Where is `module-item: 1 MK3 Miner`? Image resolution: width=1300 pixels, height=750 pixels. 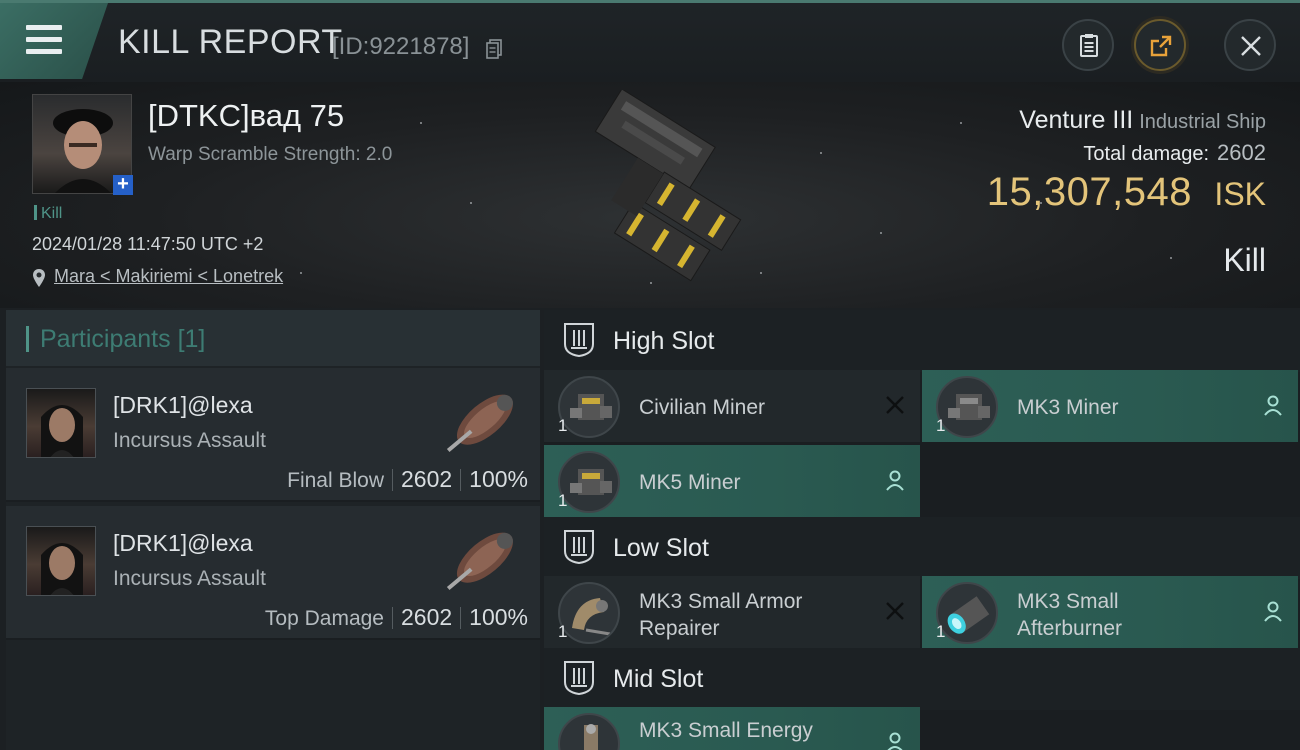 module-item: 1 MK3 Miner is located at coordinates (1110, 406).